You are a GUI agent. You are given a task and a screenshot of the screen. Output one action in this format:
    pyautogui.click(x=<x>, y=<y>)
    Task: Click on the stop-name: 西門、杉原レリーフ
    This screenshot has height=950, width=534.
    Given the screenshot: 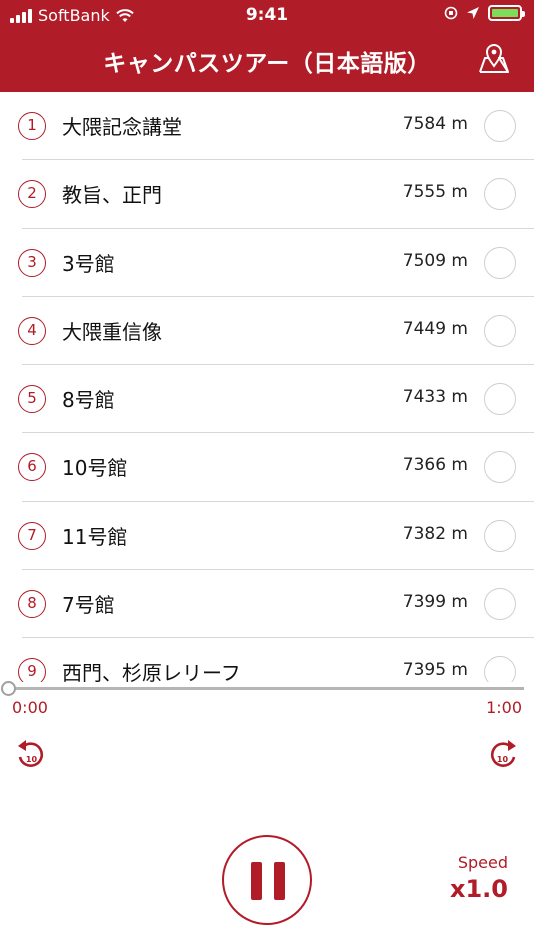 What is the action you would take?
    pyautogui.click(x=151, y=671)
    